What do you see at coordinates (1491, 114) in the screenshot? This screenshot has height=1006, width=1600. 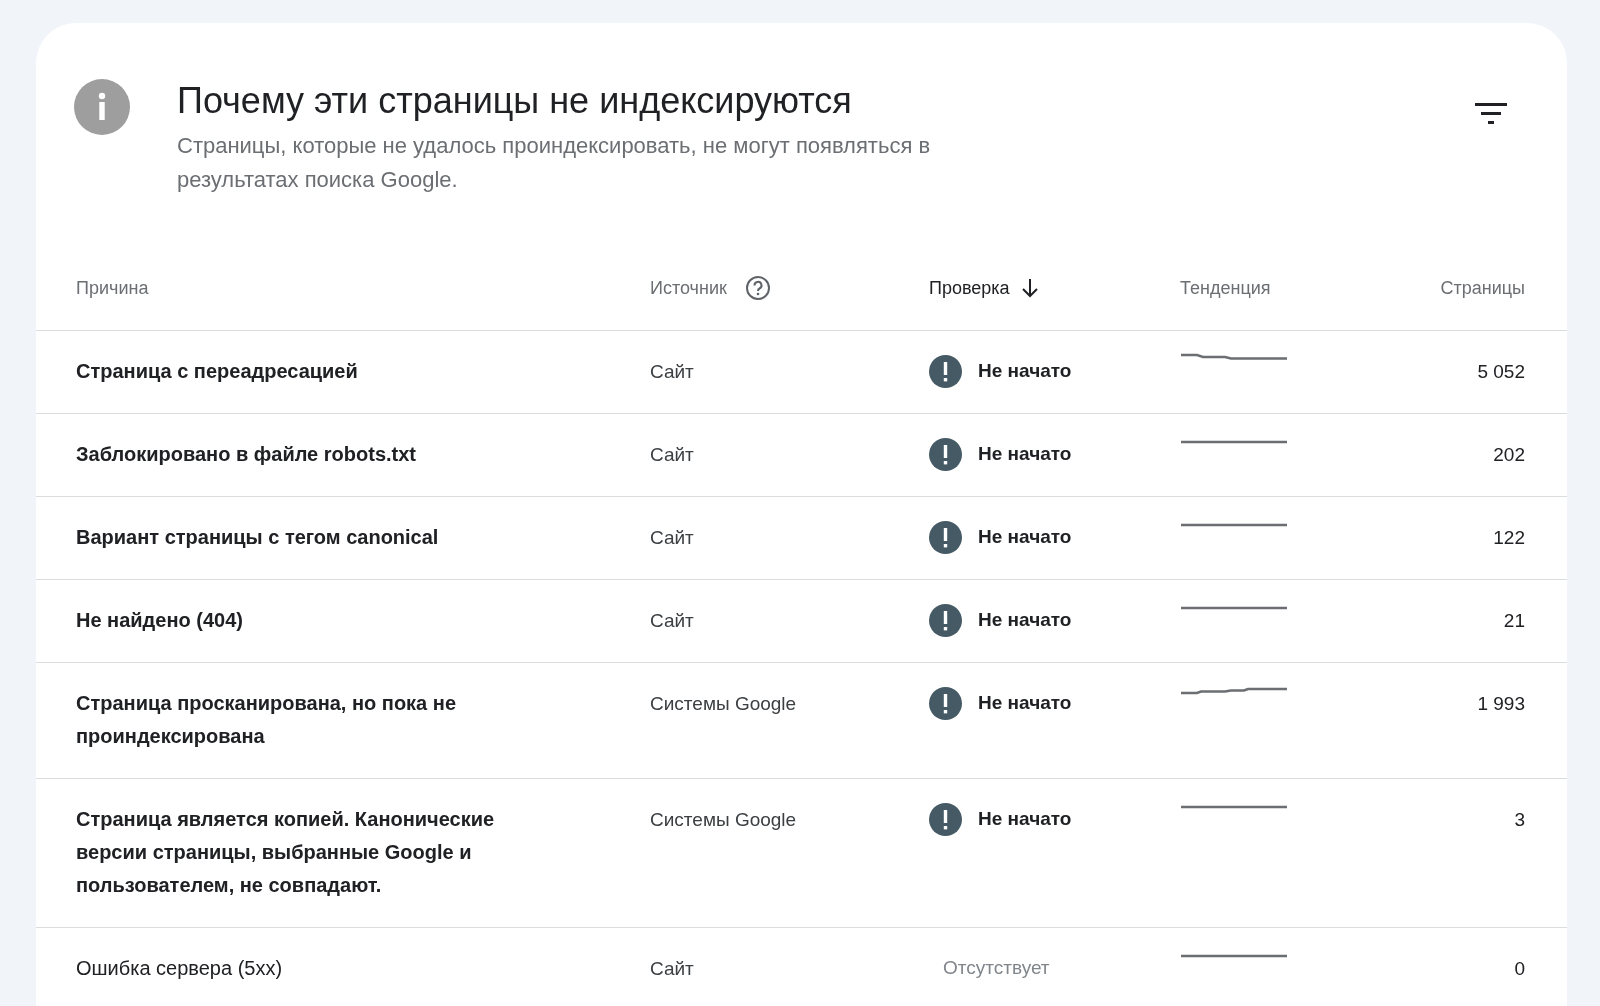 I see `filter-icon` at bounding box center [1491, 114].